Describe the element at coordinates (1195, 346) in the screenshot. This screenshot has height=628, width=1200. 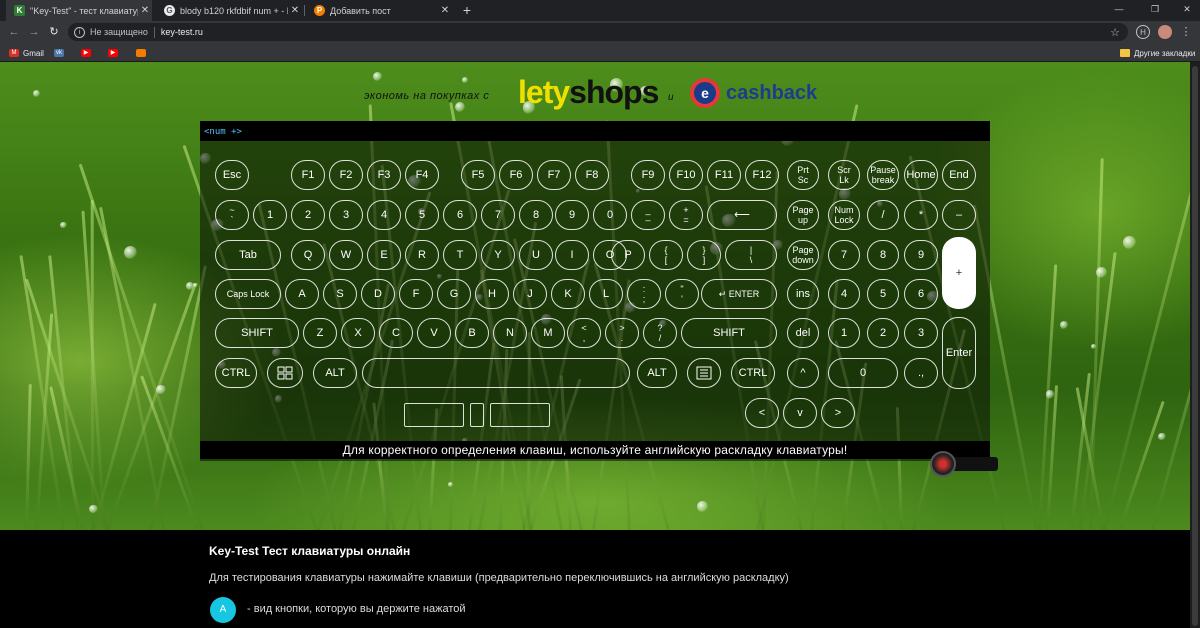
I see `scrollbar-thumb` at that location.